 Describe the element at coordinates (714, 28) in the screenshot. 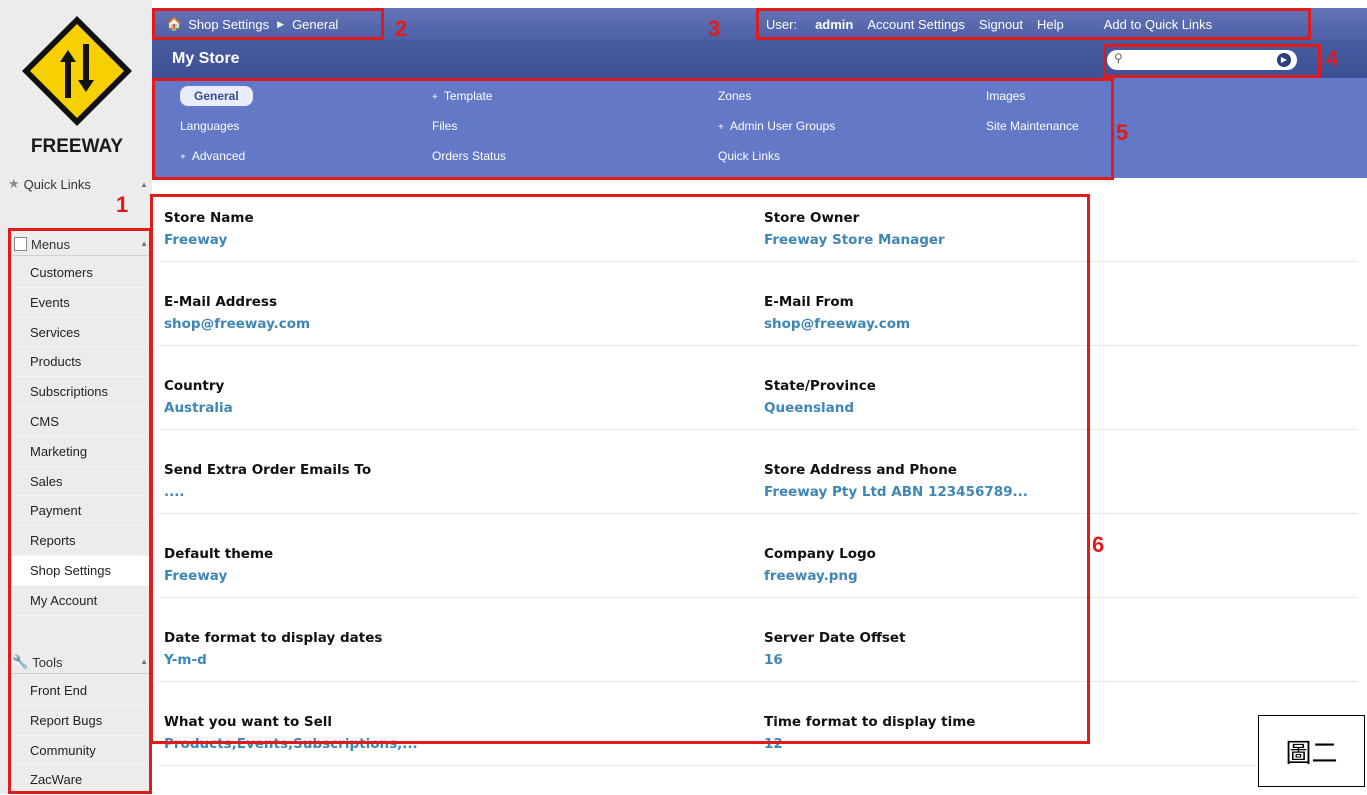

I see `annotation-number-3: 3` at that location.